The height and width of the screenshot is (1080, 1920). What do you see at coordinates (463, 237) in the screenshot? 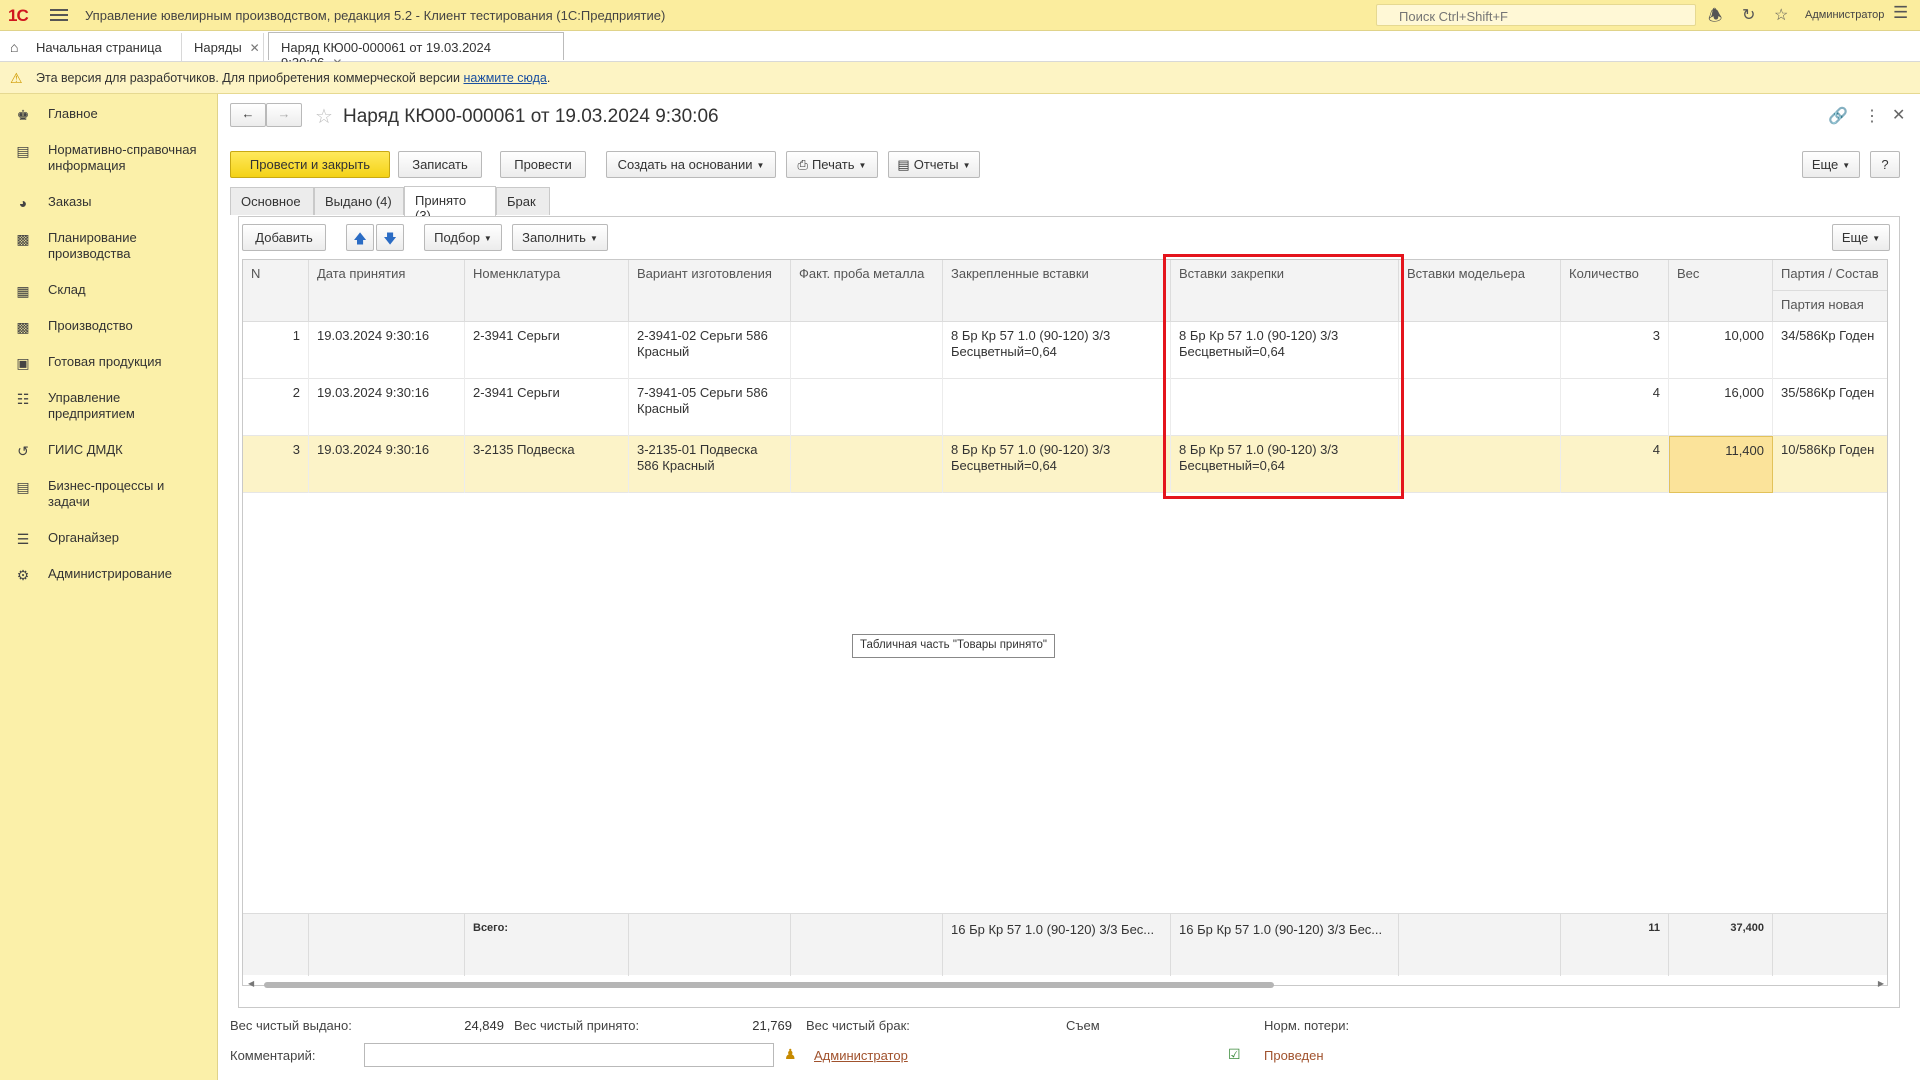
I see `pick-button: Подбор ▼` at bounding box center [463, 237].